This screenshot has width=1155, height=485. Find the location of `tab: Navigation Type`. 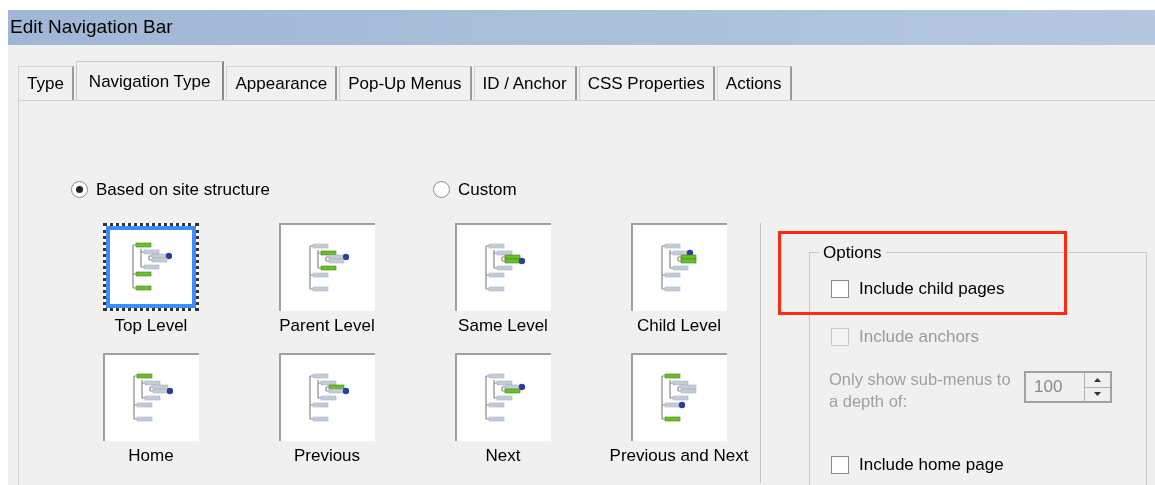

tab: Navigation Type is located at coordinates (150, 81).